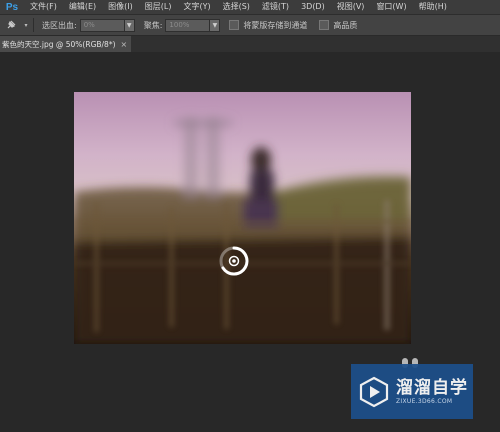 The width and height of the screenshot is (500, 432). What do you see at coordinates (11, 25) in the screenshot?
I see `pin-icon` at bounding box center [11, 25].